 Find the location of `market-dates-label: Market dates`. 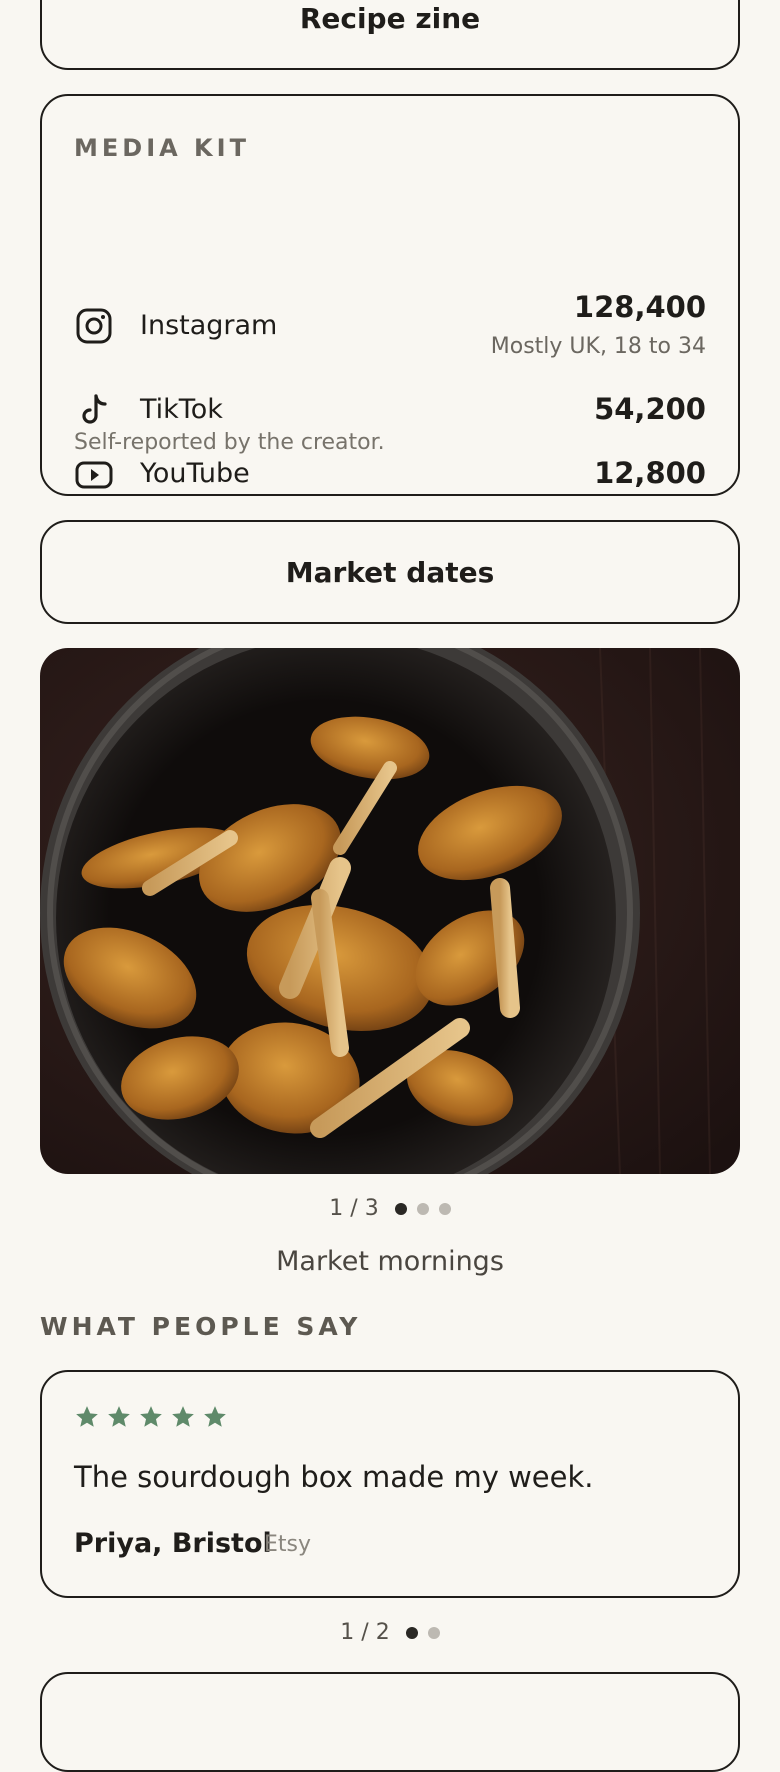

market-dates-label: Market dates is located at coordinates (390, 572).